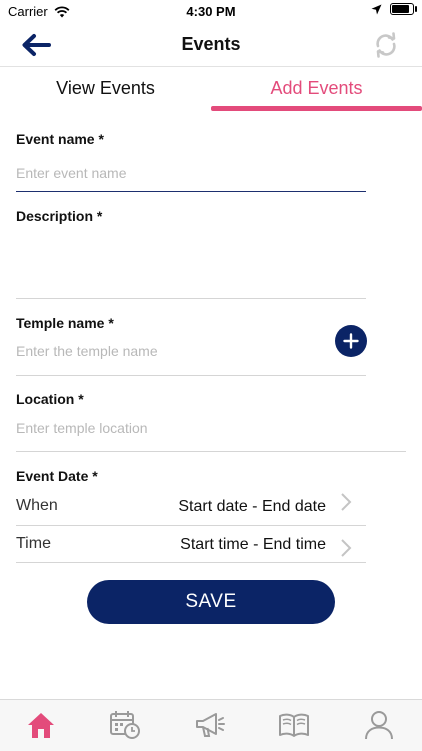  What do you see at coordinates (316, 108) in the screenshot?
I see `active-tab-indicator` at bounding box center [316, 108].